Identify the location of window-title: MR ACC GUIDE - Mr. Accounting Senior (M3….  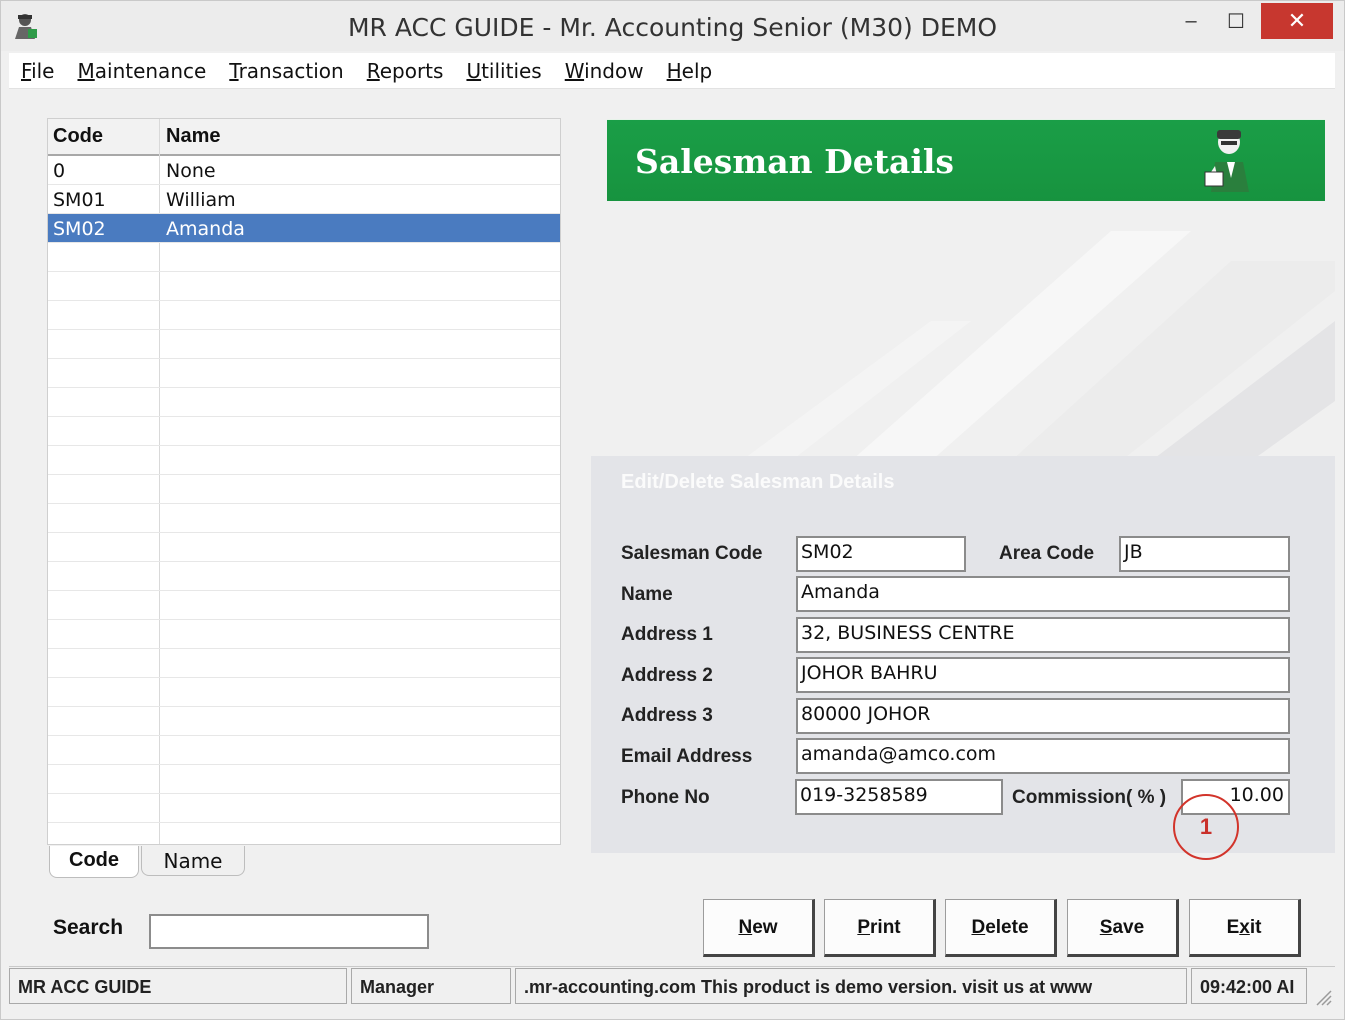
(672, 27).